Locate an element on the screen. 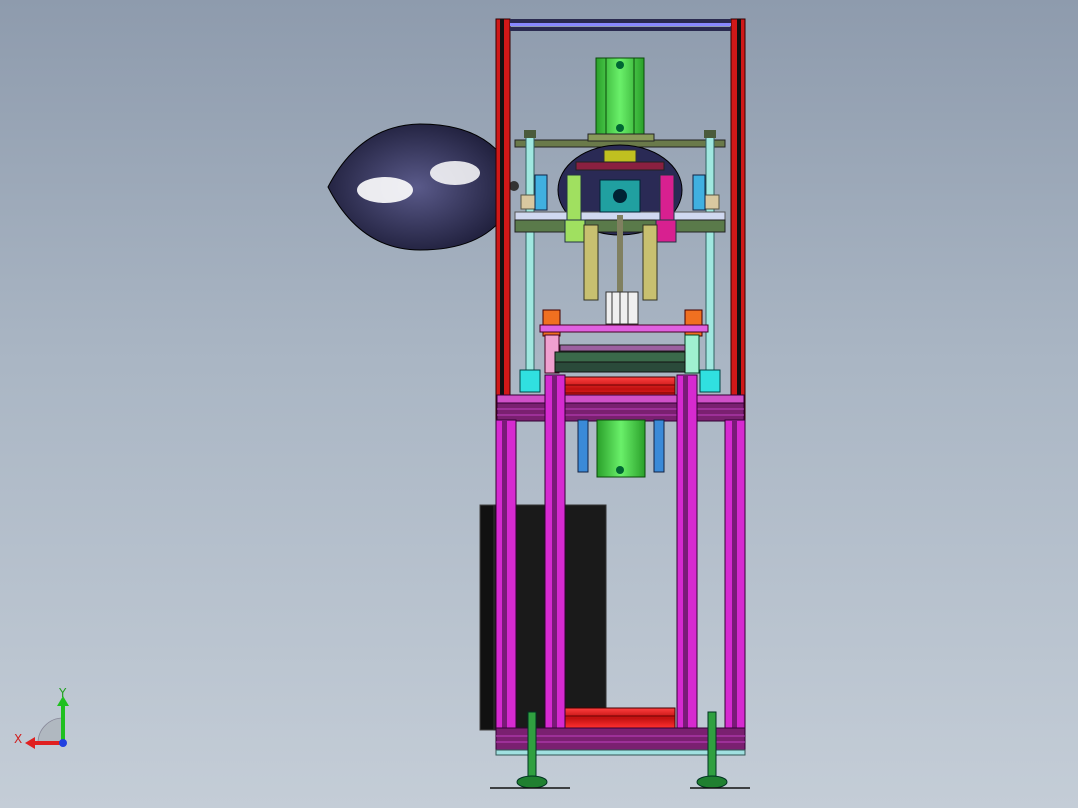 Image resolution: width=1078 pixels, height=808 pixels. y-axis-label: Y is located at coordinates (62, 693).